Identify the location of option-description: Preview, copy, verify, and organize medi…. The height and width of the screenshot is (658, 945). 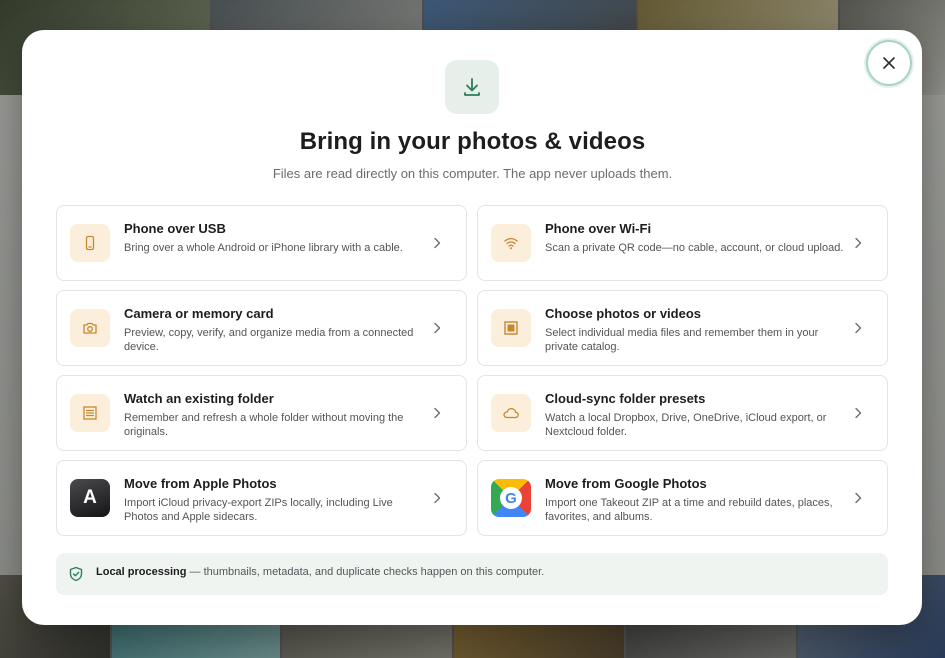
(269, 340).